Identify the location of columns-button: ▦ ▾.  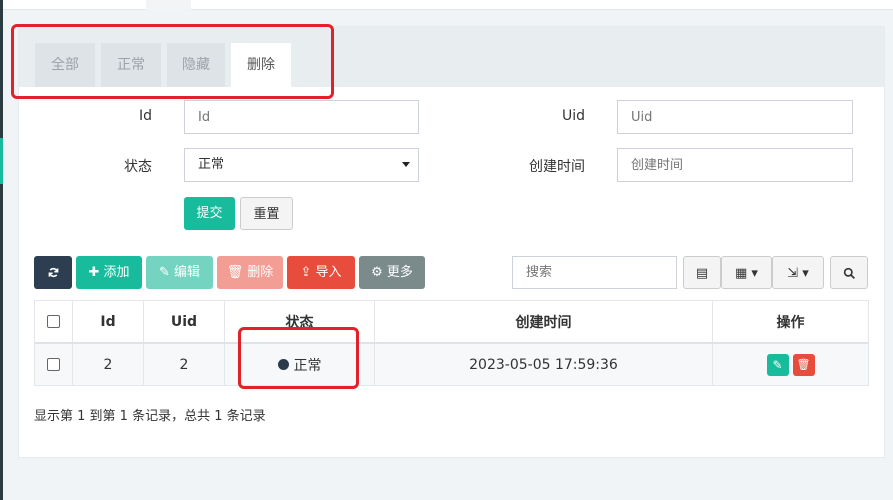
(746, 272).